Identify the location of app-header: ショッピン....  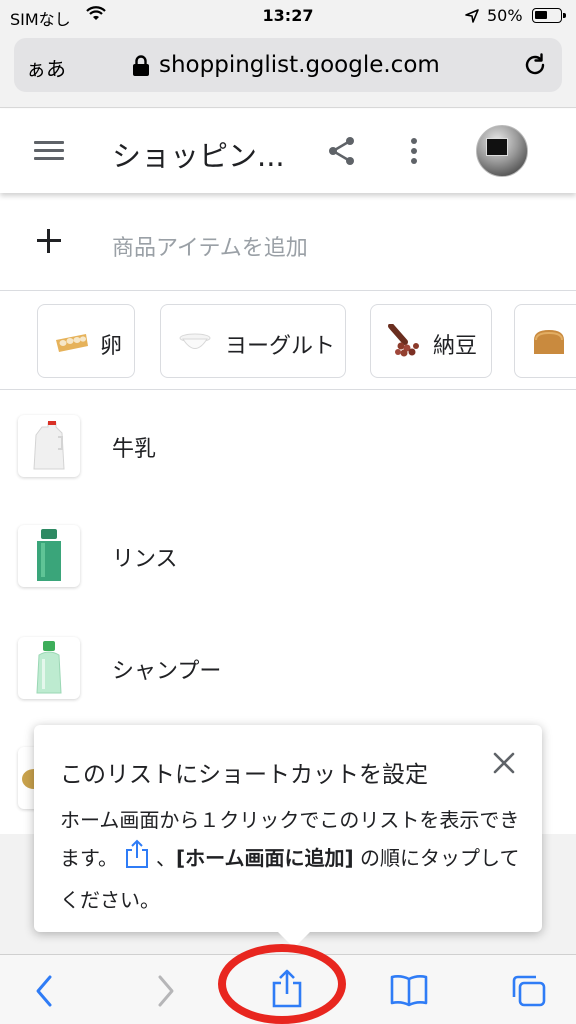
(288, 151).